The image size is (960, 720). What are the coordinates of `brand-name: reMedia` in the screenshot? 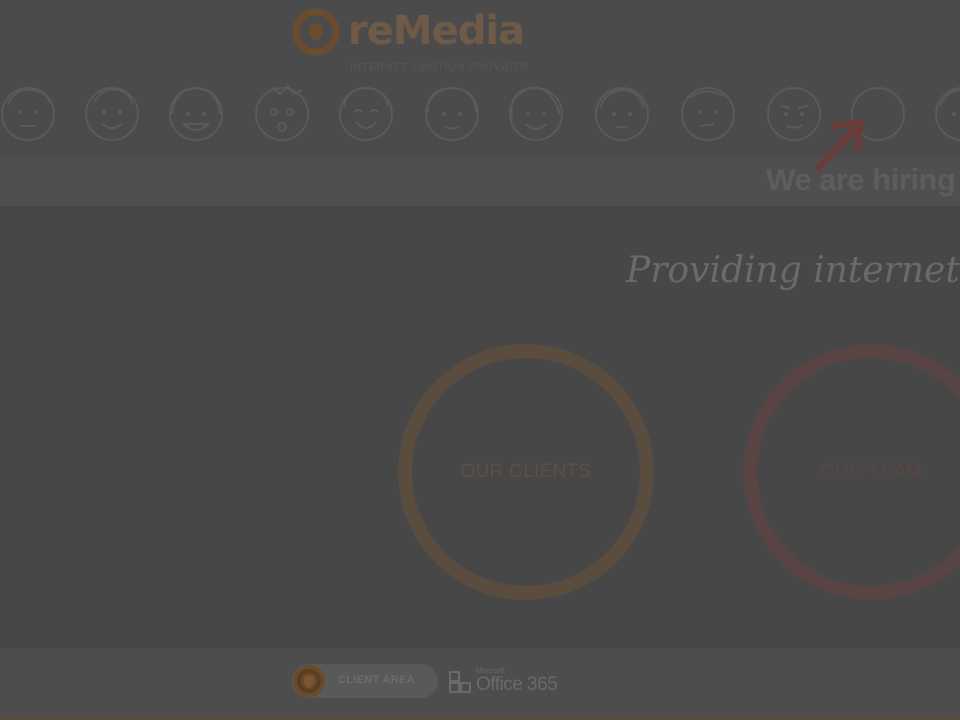 It's located at (436, 31).